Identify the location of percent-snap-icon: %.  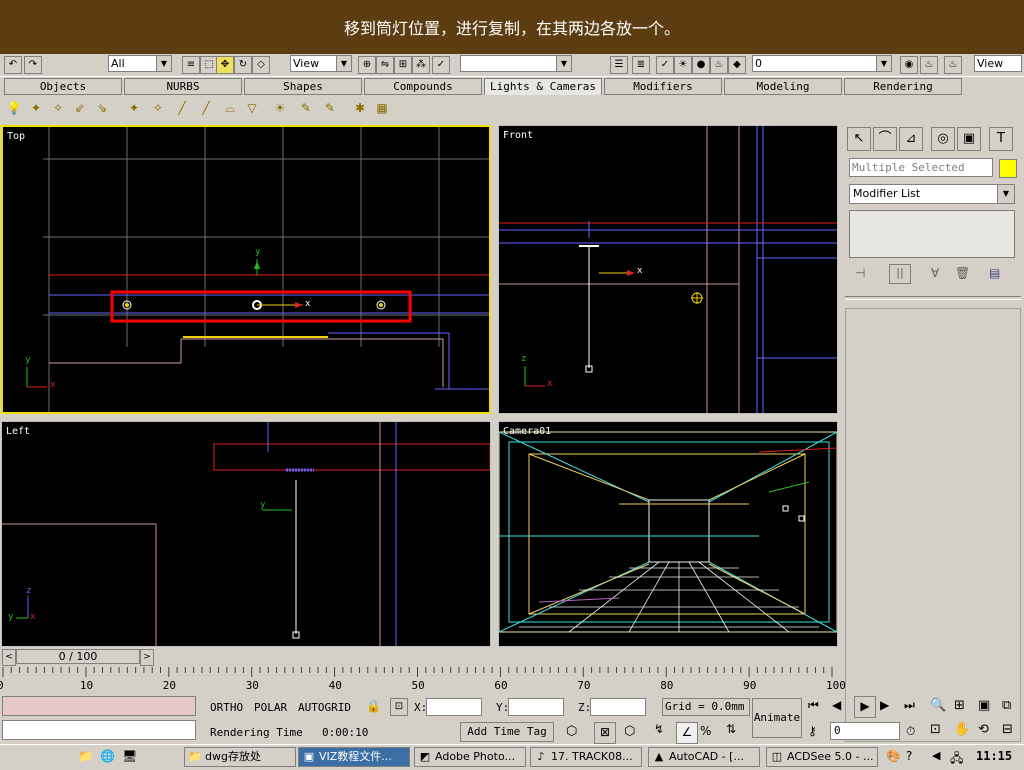
(705, 731).